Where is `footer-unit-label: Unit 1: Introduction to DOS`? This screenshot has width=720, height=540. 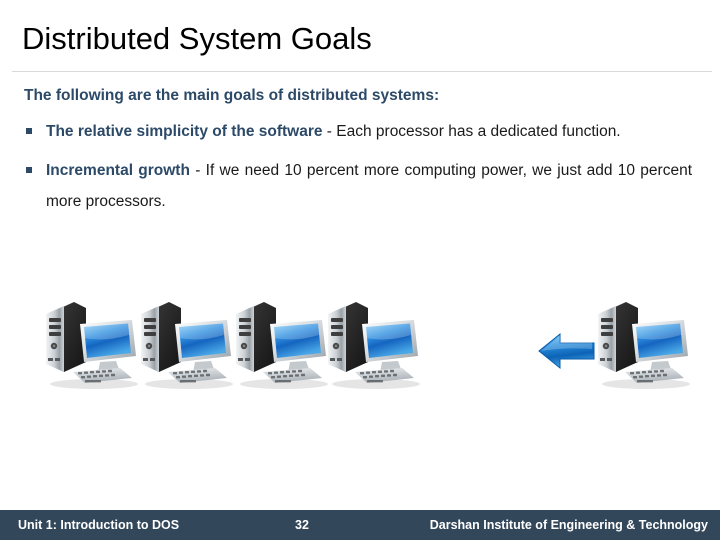
footer-unit-label: Unit 1: Introduction to DOS is located at coordinates (99, 525).